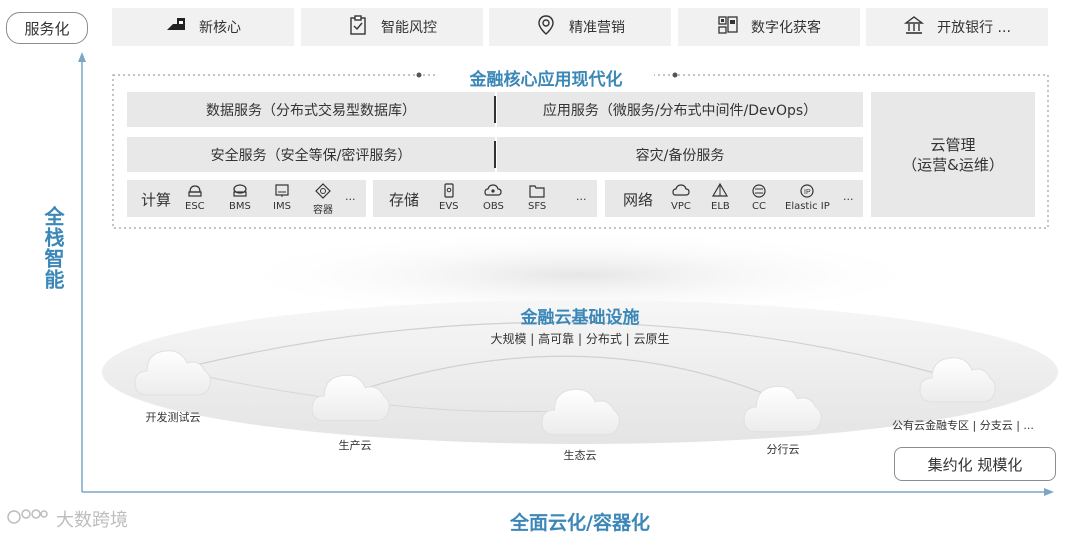  What do you see at coordinates (580, 412) in the screenshot?
I see `cloud-ecosystem-icon` at bounding box center [580, 412].